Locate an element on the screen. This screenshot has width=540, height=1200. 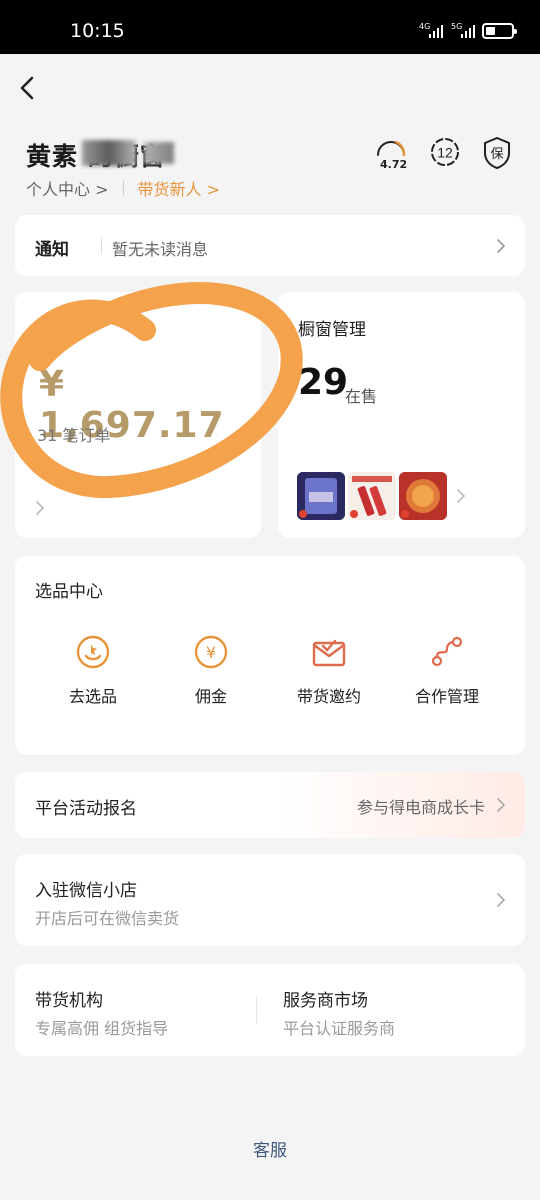
name-redaction is located at coordinates (109, 153).